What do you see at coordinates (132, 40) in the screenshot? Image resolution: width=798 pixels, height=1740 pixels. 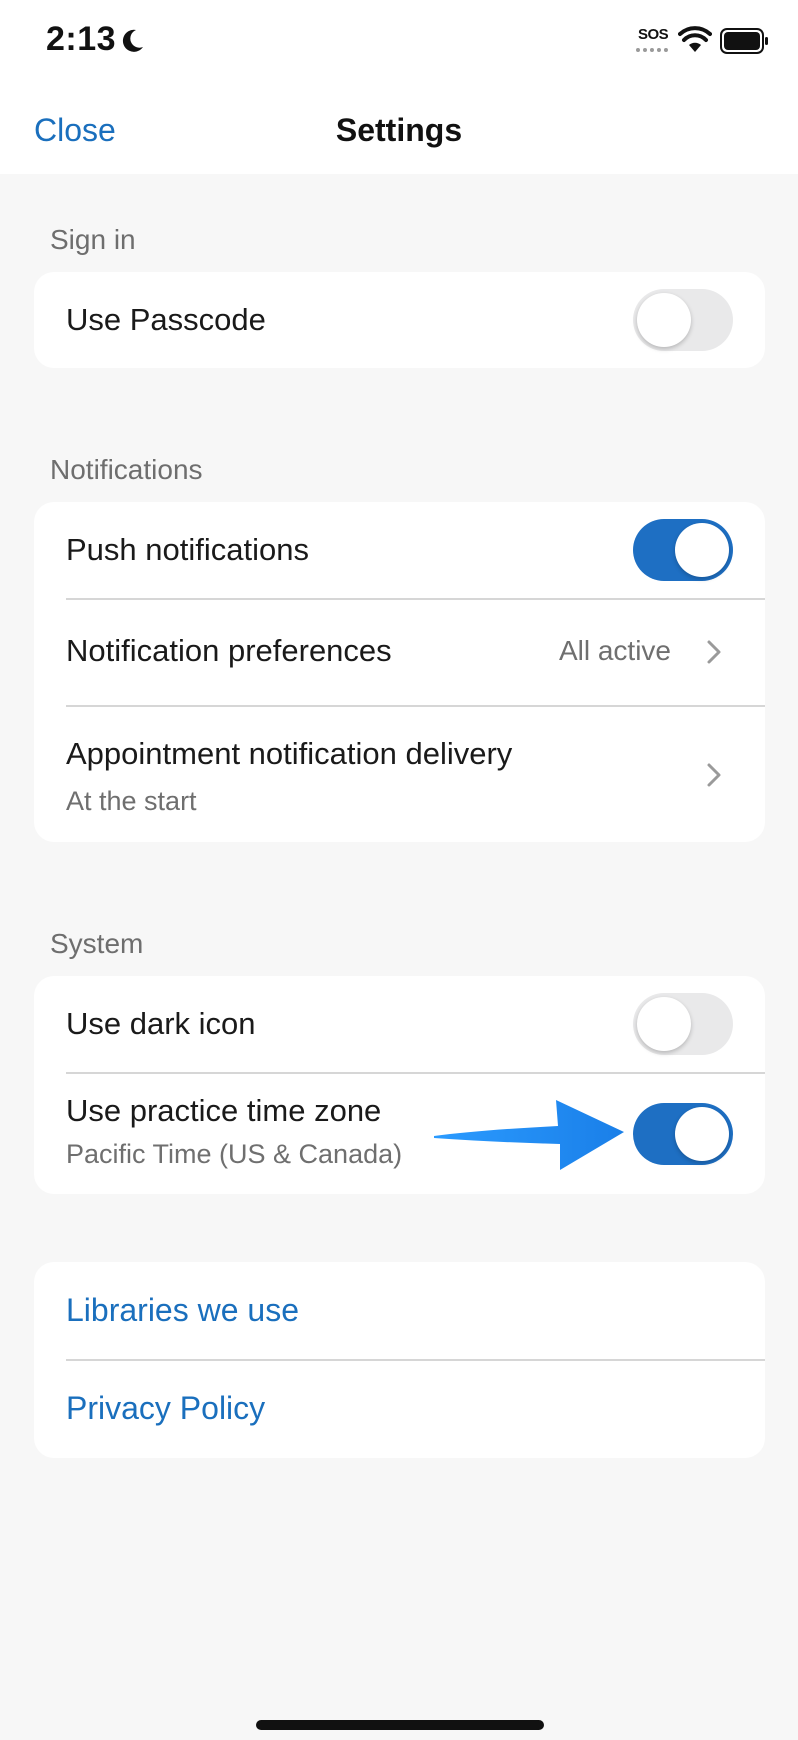 I see `do-not-disturb-moon-icon` at bounding box center [132, 40].